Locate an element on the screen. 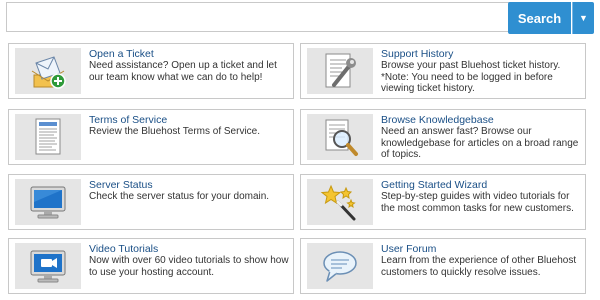 The height and width of the screenshot is (300, 600). search-dropdown-button: ▼ is located at coordinates (583, 18).